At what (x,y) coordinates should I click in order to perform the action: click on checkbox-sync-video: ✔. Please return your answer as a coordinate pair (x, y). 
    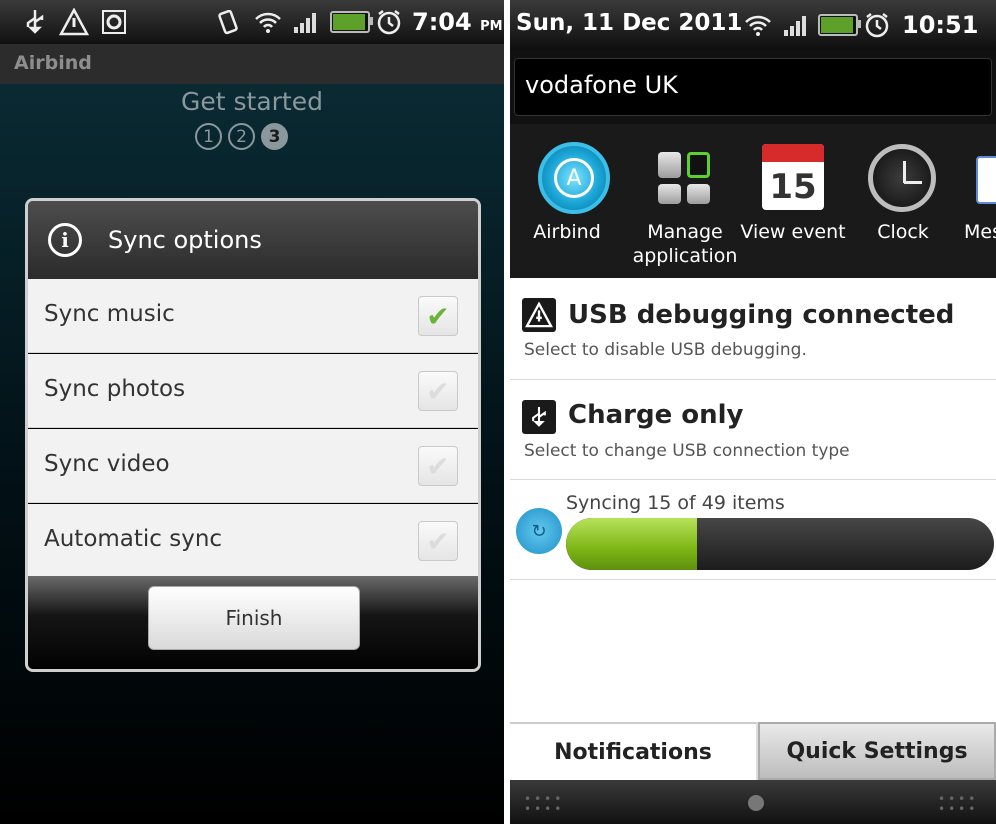
    Looking at the image, I should click on (438, 466).